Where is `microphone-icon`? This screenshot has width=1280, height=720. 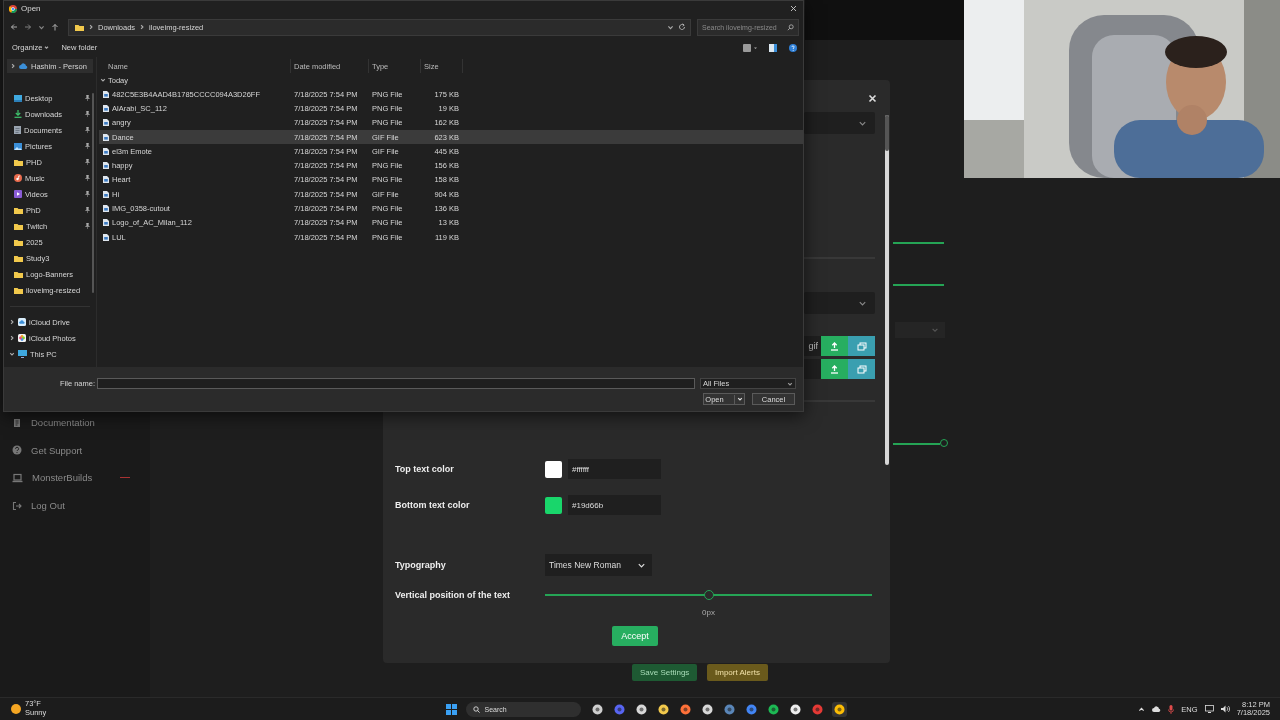 microphone-icon is located at coordinates (1171, 709).